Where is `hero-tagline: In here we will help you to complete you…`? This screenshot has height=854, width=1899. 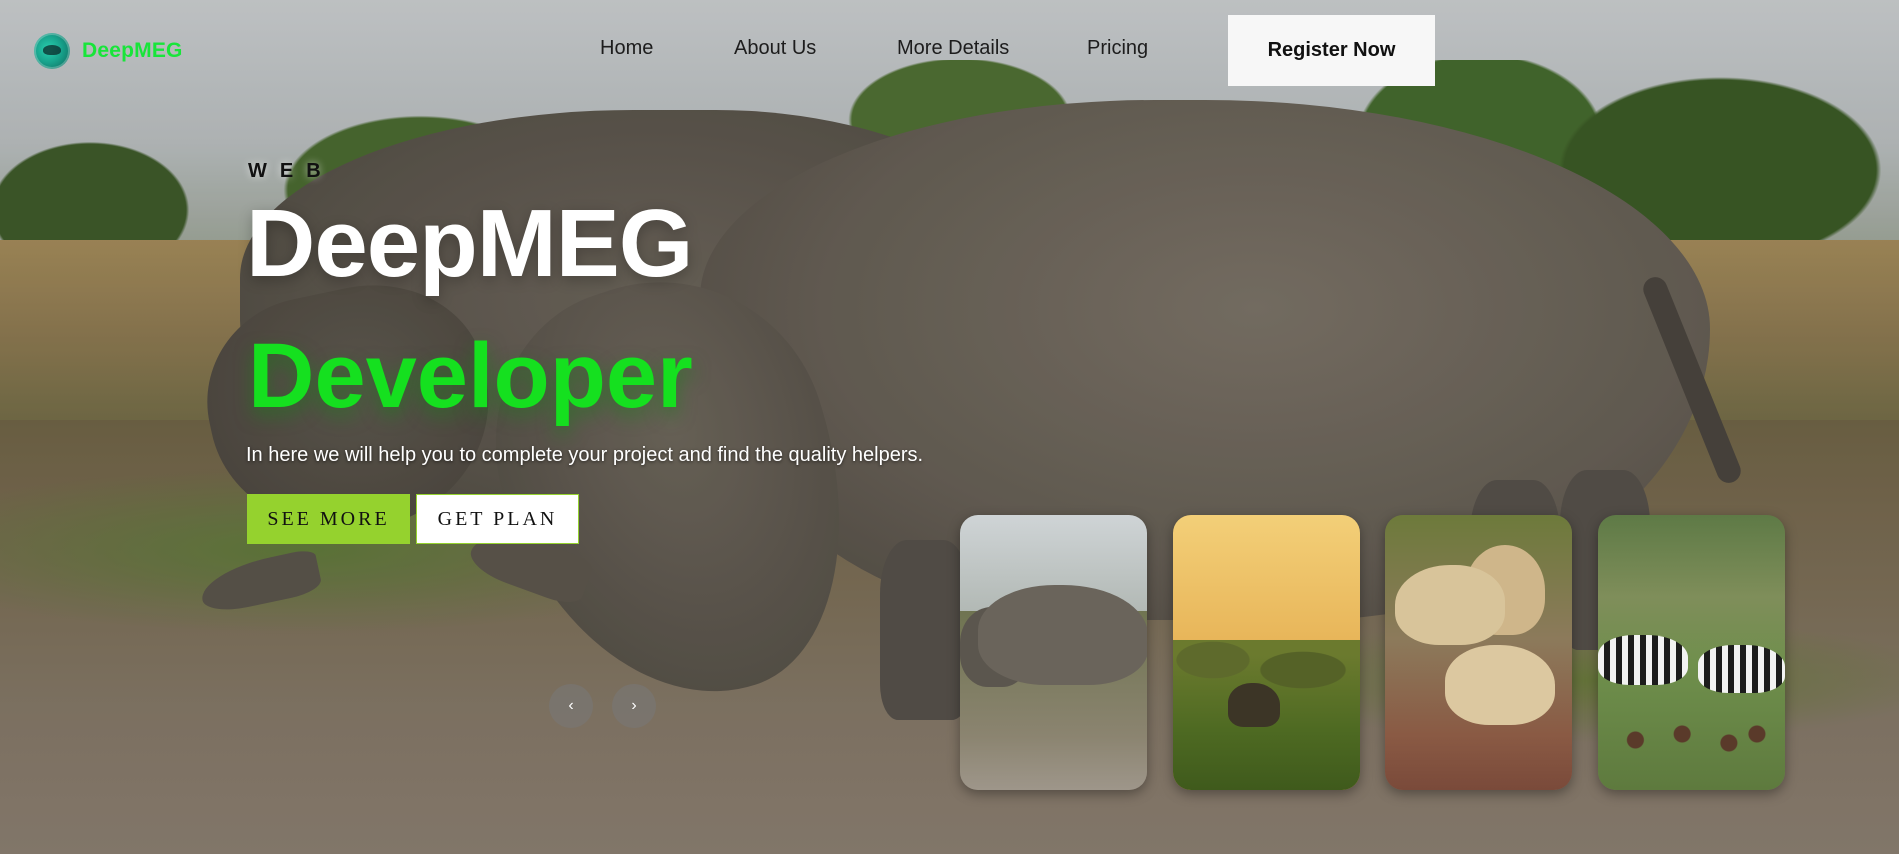 hero-tagline: In here we will help you to complete you… is located at coordinates (585, 455).